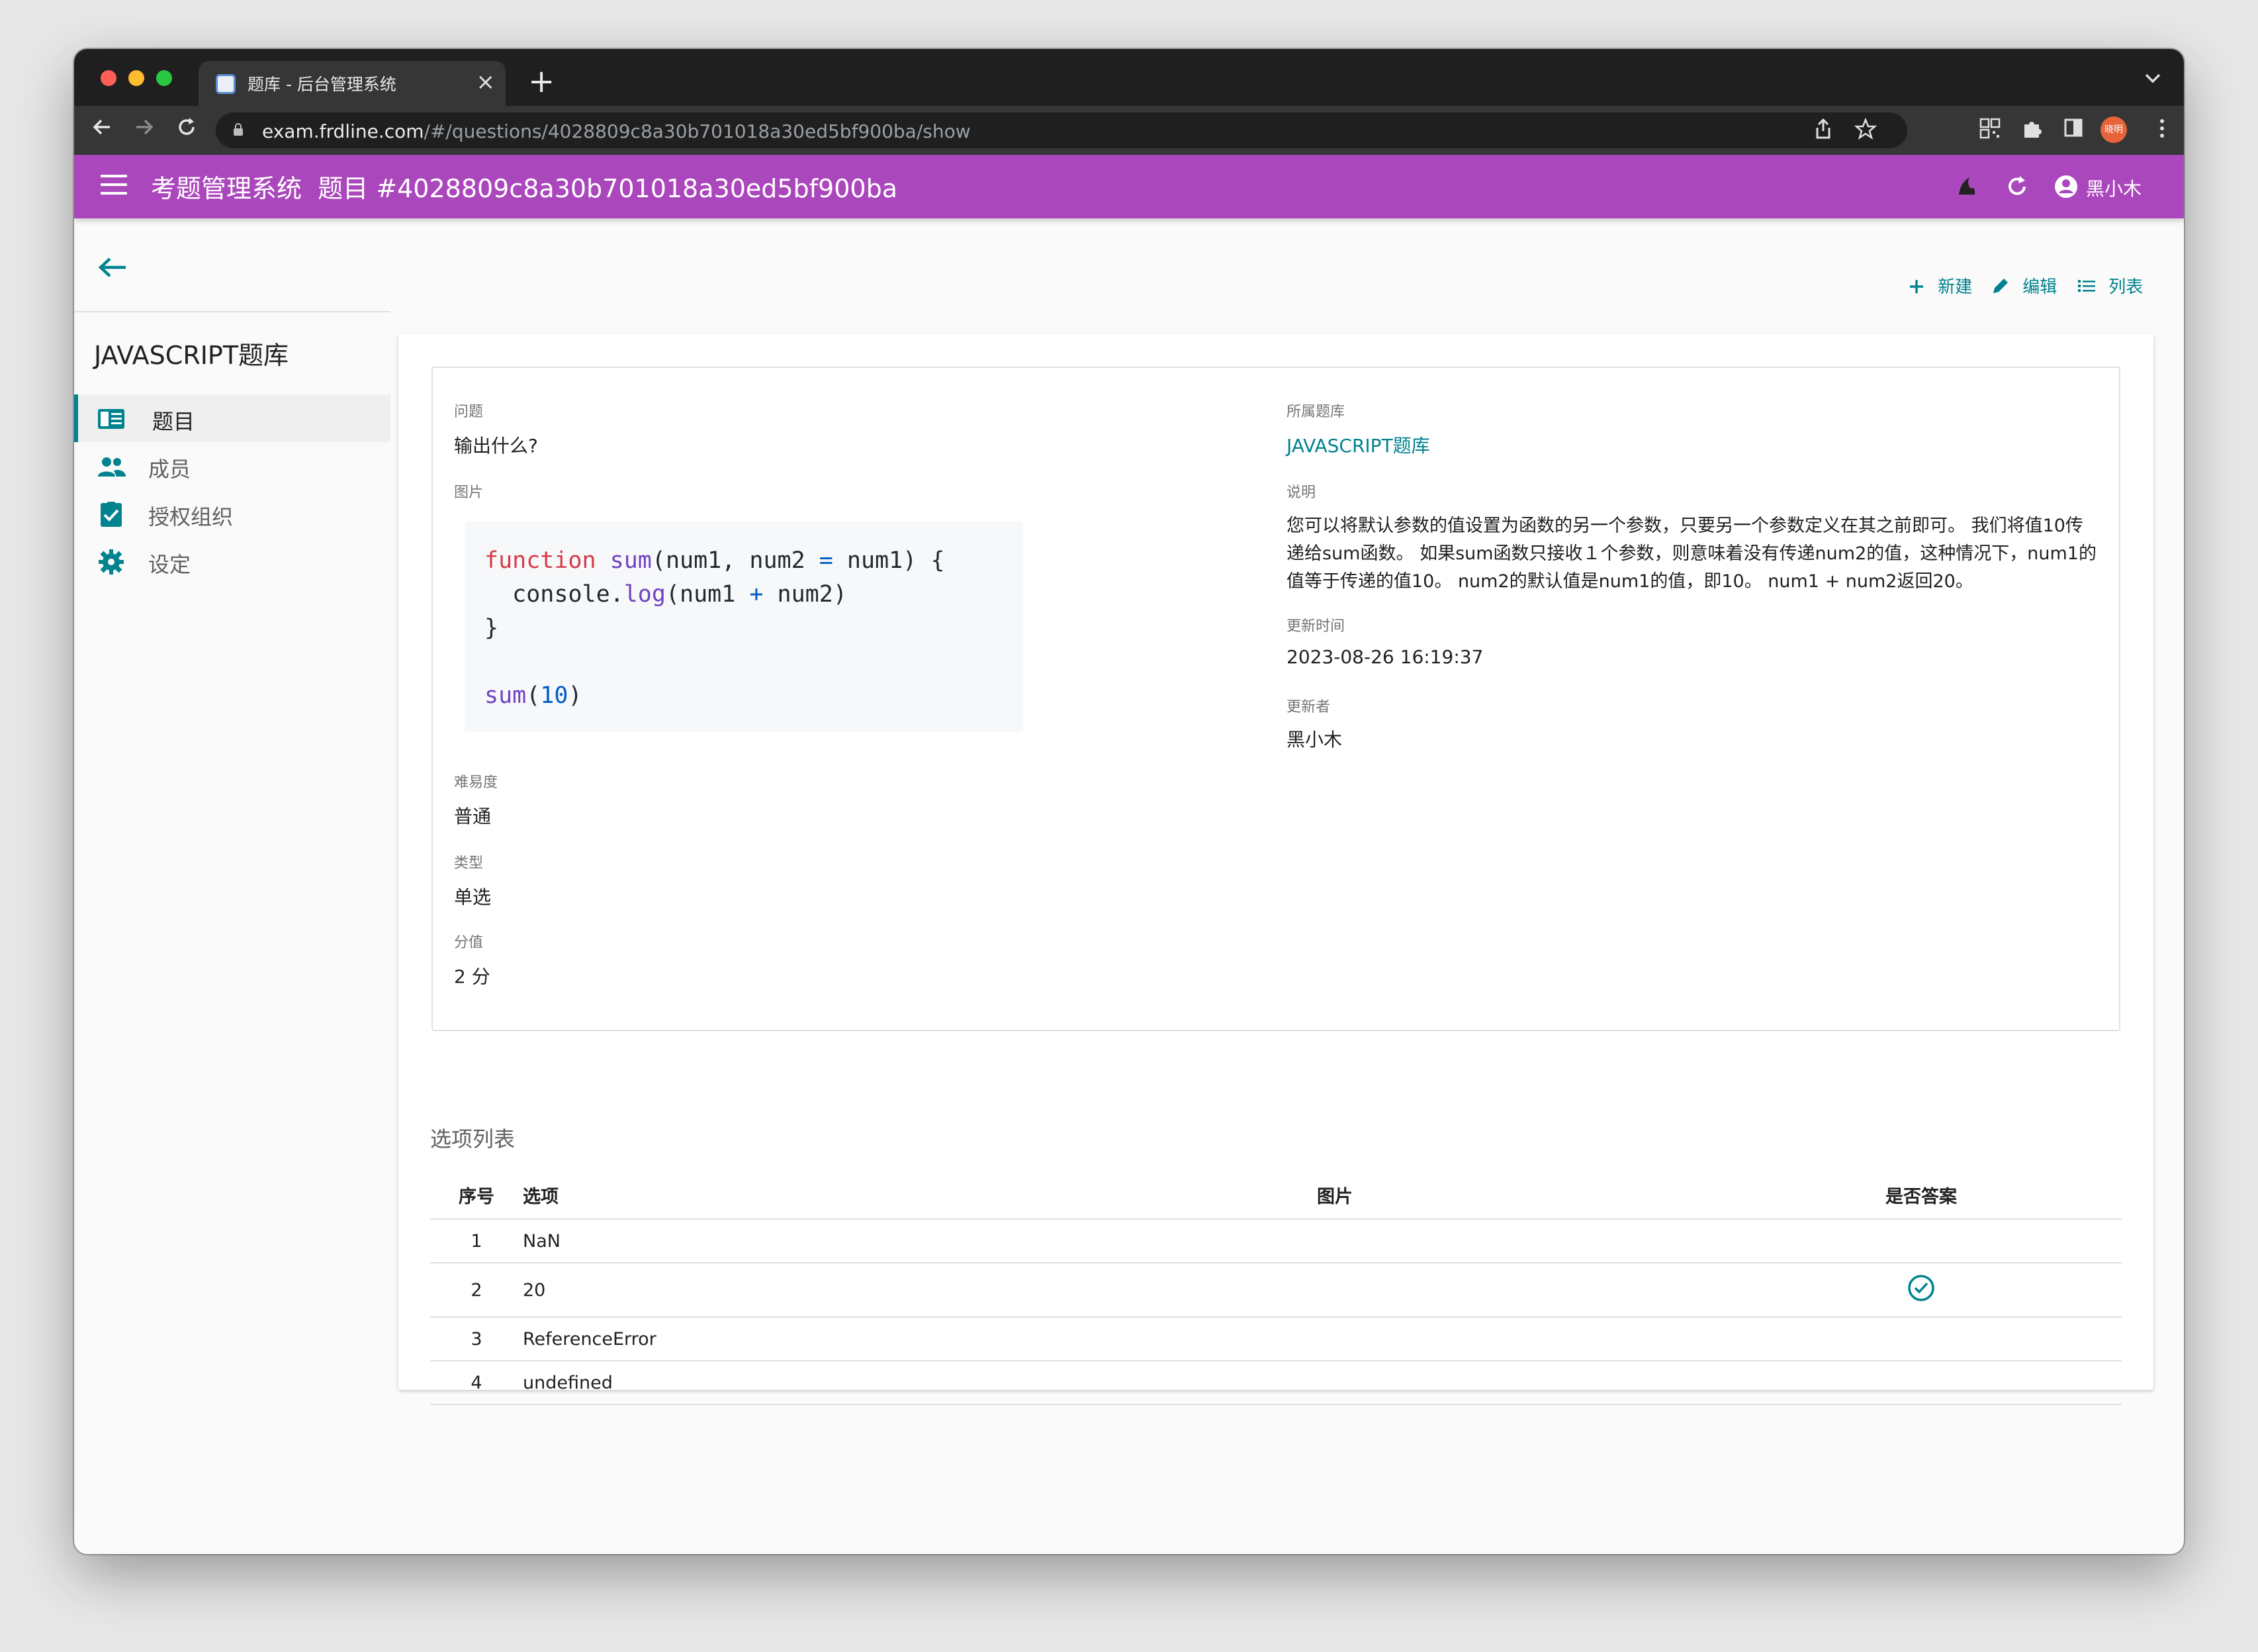 The image size is (2258, 1652). What do you see at coordinates (173, 421) in the screenshot?
I see `sidebar-item-label: 题目` at bounding box center [173, 421].